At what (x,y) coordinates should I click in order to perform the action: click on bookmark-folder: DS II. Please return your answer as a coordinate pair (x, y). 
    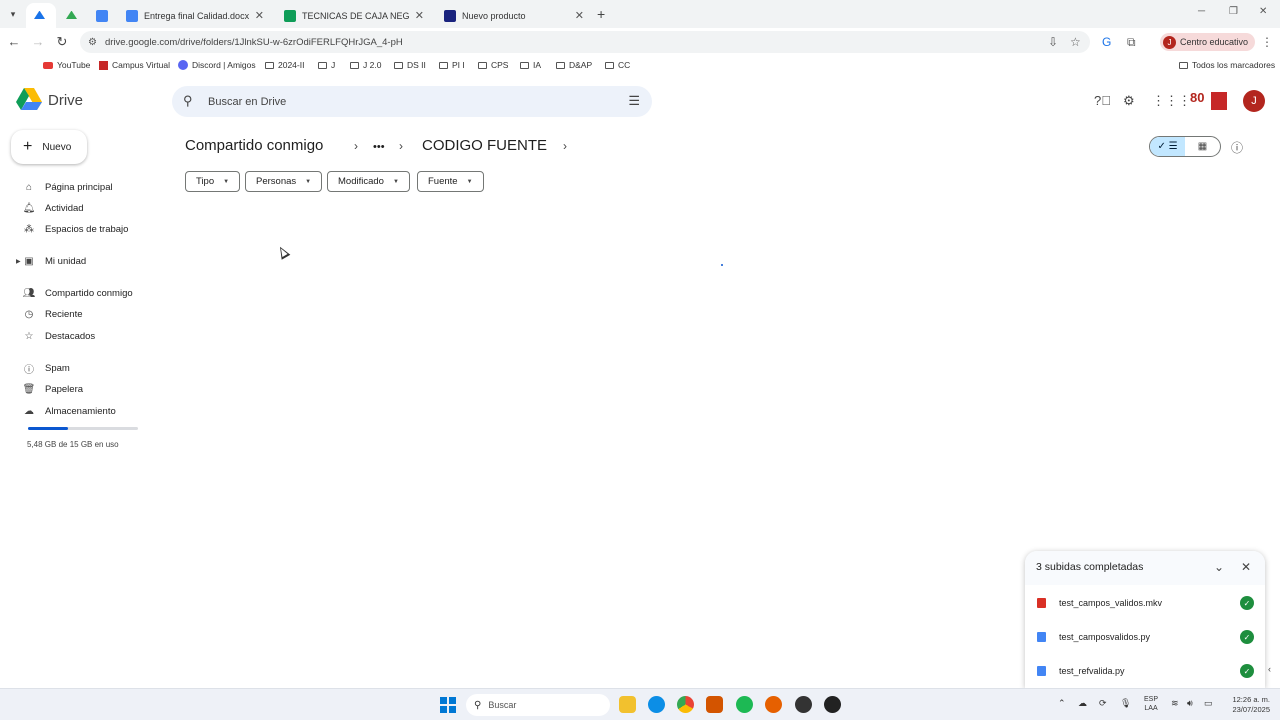
    Looking at the image, I should click on (410, 65).